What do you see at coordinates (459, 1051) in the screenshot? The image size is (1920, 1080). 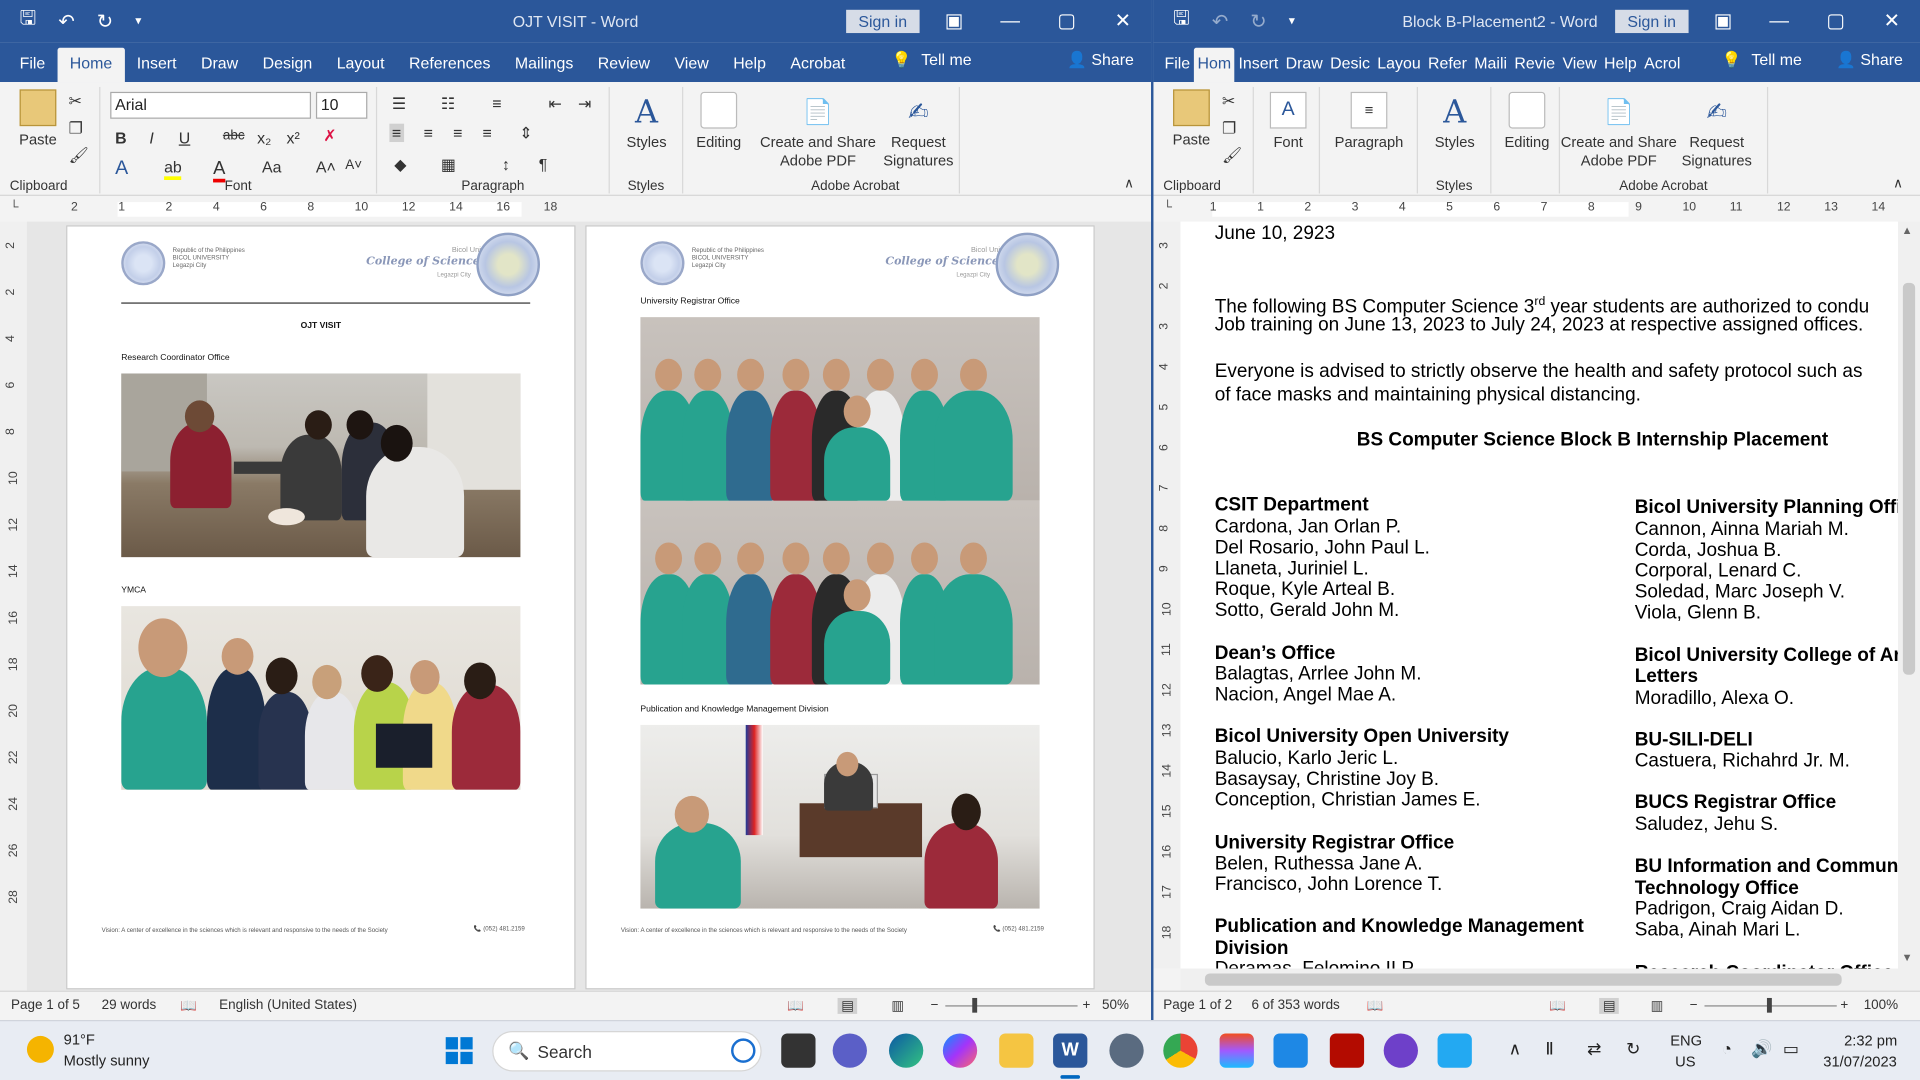 I see `start-button` at bounding box center [459, 1051].